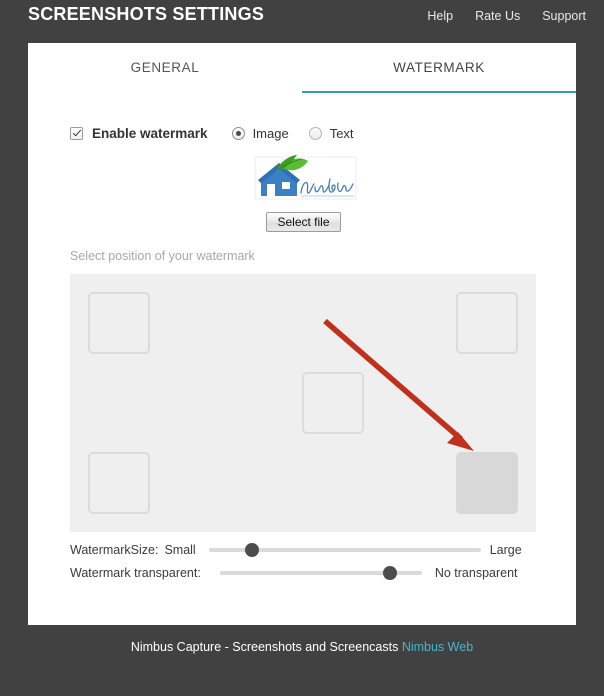 The image size is (604, 696). I want to click on position-option-bottom-left, so click(119, 483).